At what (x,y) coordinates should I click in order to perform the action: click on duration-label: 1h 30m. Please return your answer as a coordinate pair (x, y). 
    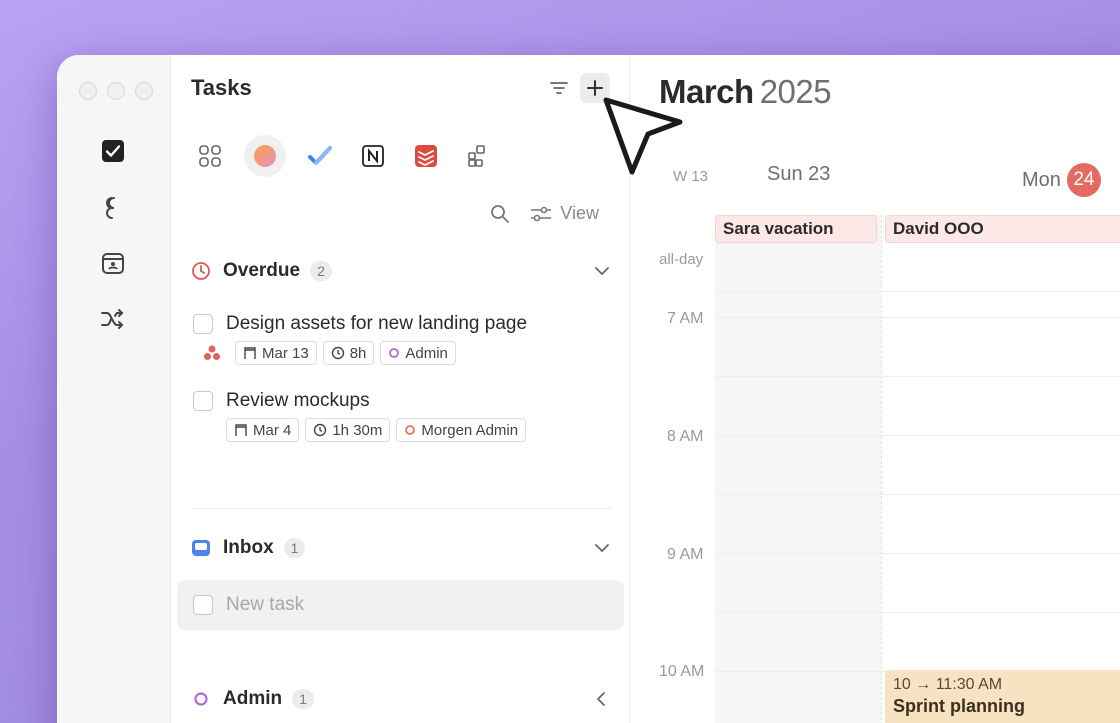
    Looking at the image, I should click on (357, 430).